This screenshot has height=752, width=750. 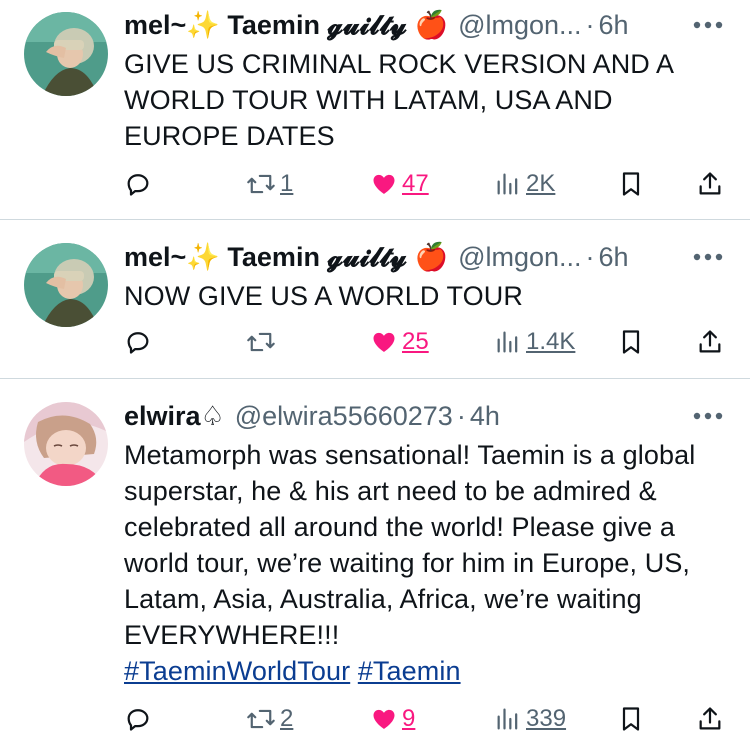 I want to click on like-count: 25, so click(x=415, y=341).